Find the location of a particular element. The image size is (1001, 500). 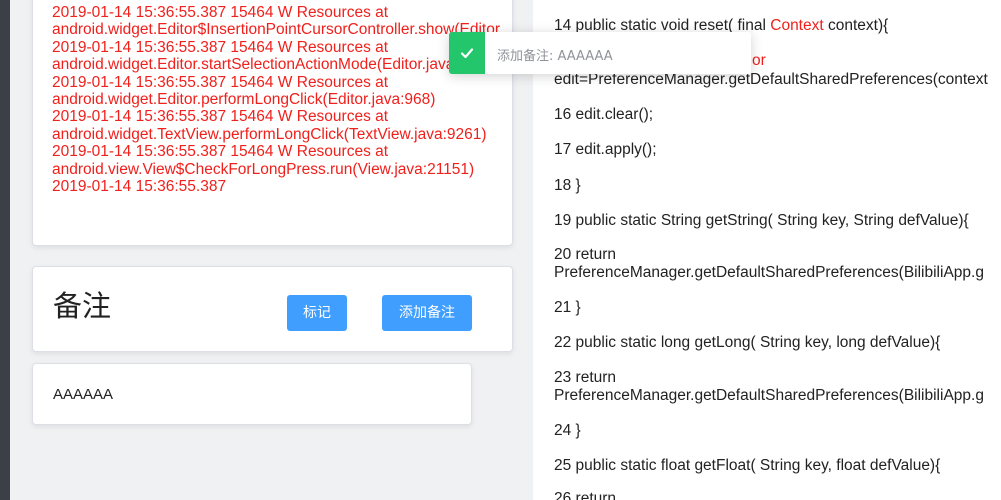

code-keyword: Context is located at coordinates (797, 25).